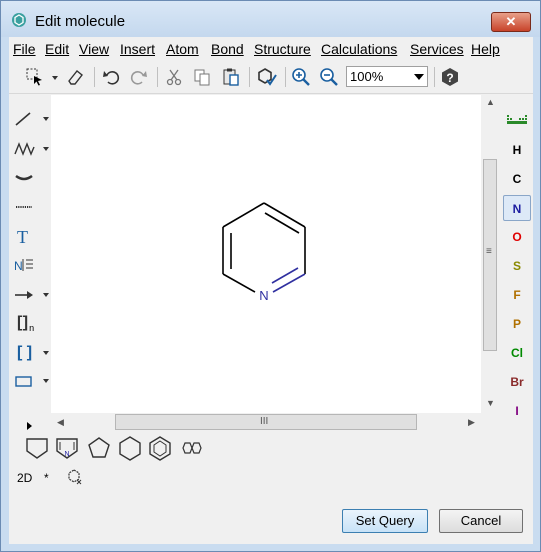 This screenshot has width=541, height=552. Describe the element at coordinates (511, 22) in the screenshot. I see `close-button: ✕` at that location.